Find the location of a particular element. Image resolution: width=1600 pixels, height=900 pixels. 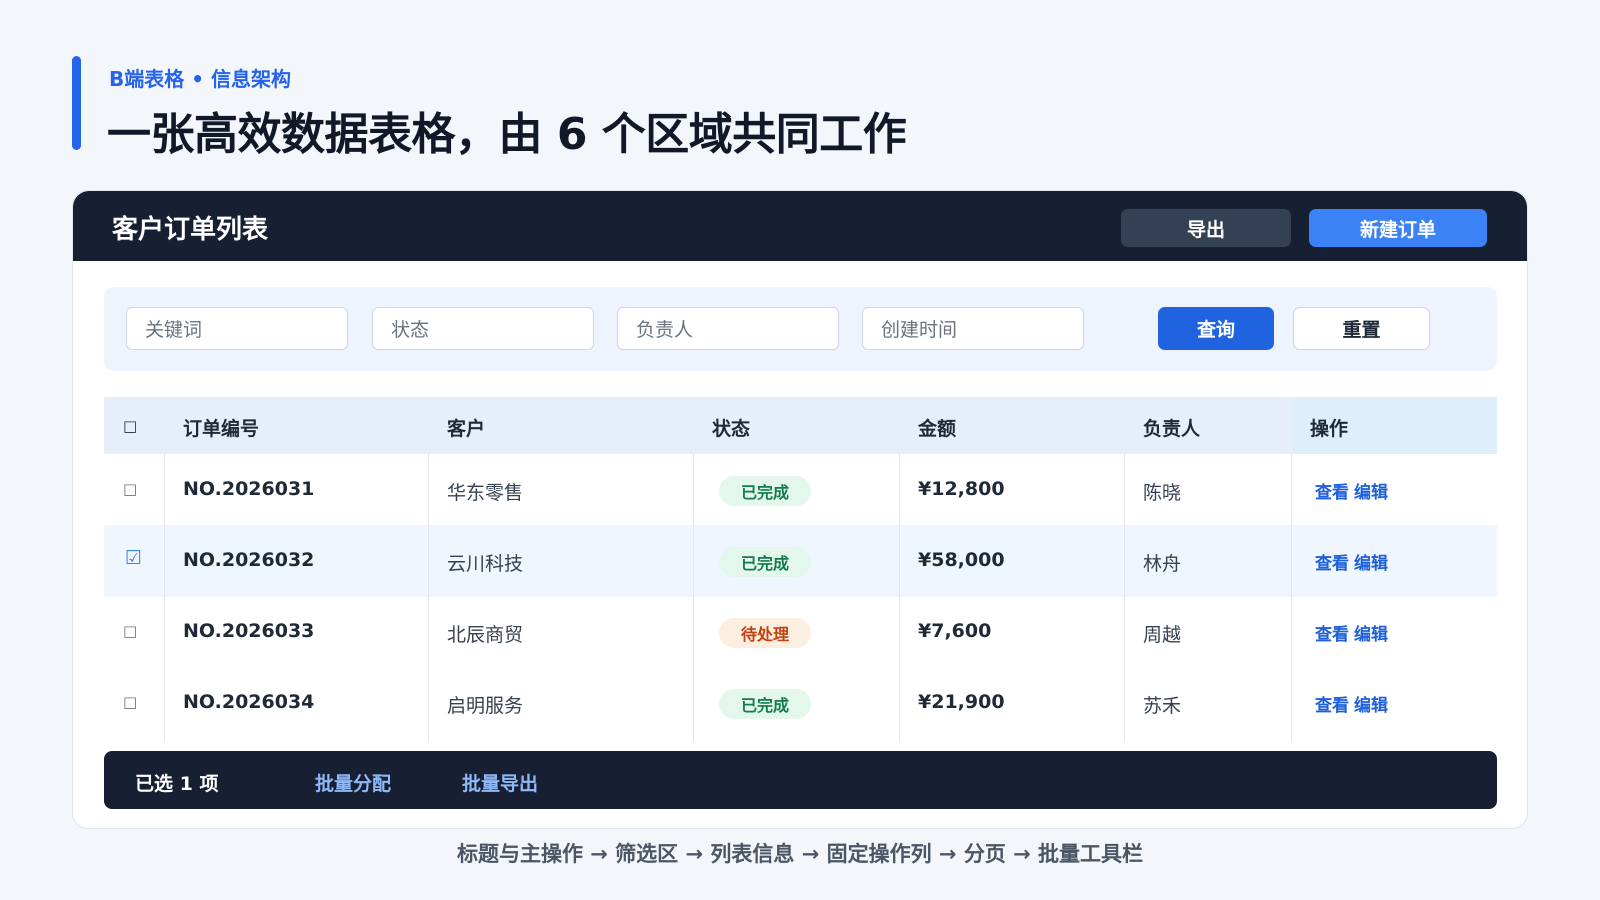

column-header-amount: 金额 is located at coordinates (937, 427).